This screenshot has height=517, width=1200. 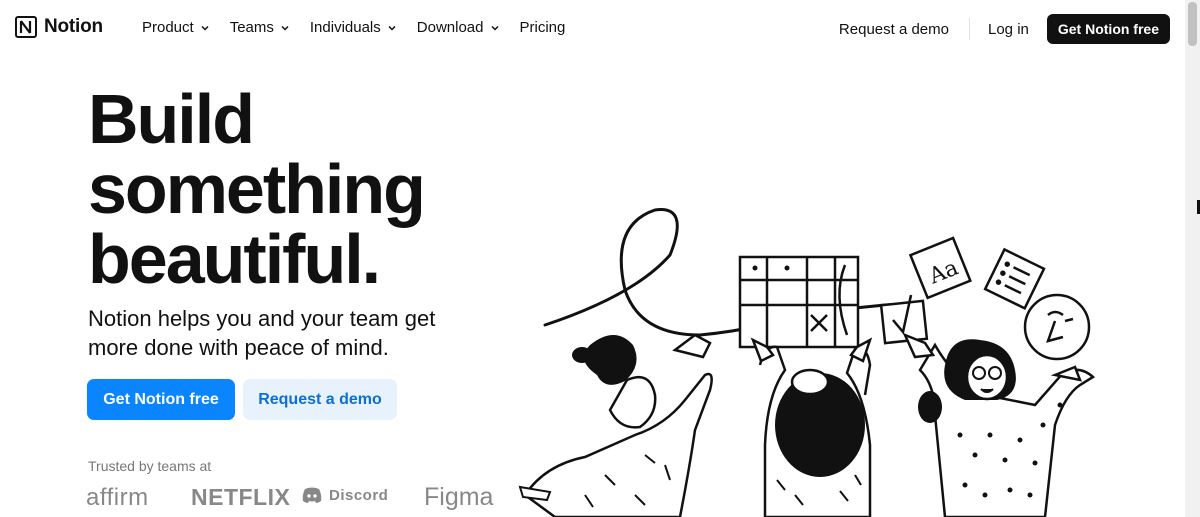 What do you see at coordinates (161, 399) in the screenshot?
I see `get-notion-free-button: Get Notion free` at bounding box center [161, 399].